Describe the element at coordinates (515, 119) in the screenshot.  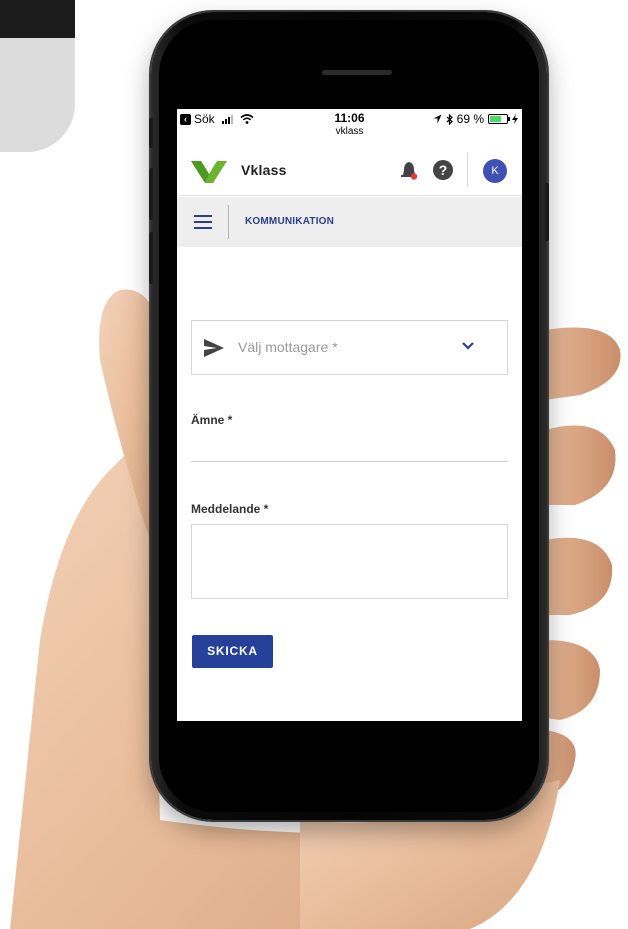
I see `charging-icon` at that location.